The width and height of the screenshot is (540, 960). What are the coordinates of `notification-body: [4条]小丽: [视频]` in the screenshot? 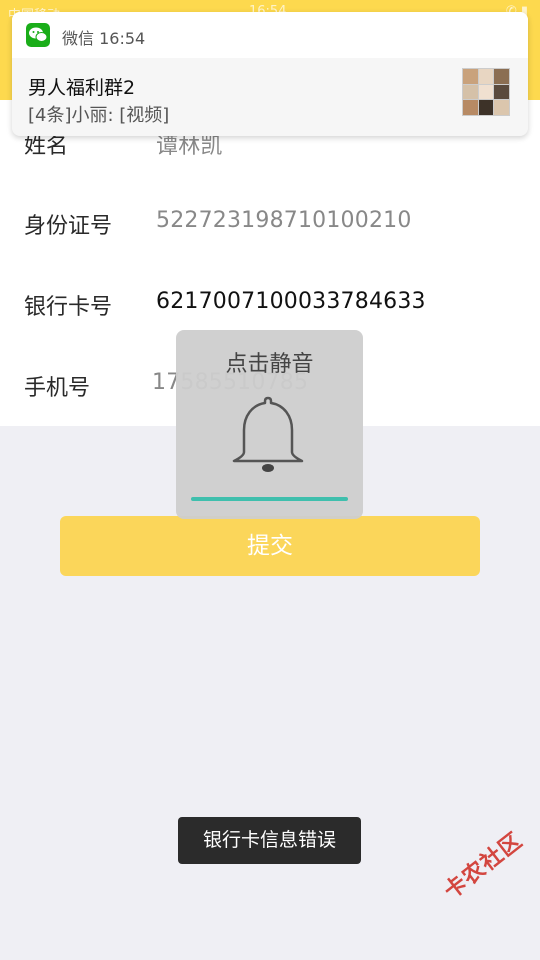 It's located at (99, 115).